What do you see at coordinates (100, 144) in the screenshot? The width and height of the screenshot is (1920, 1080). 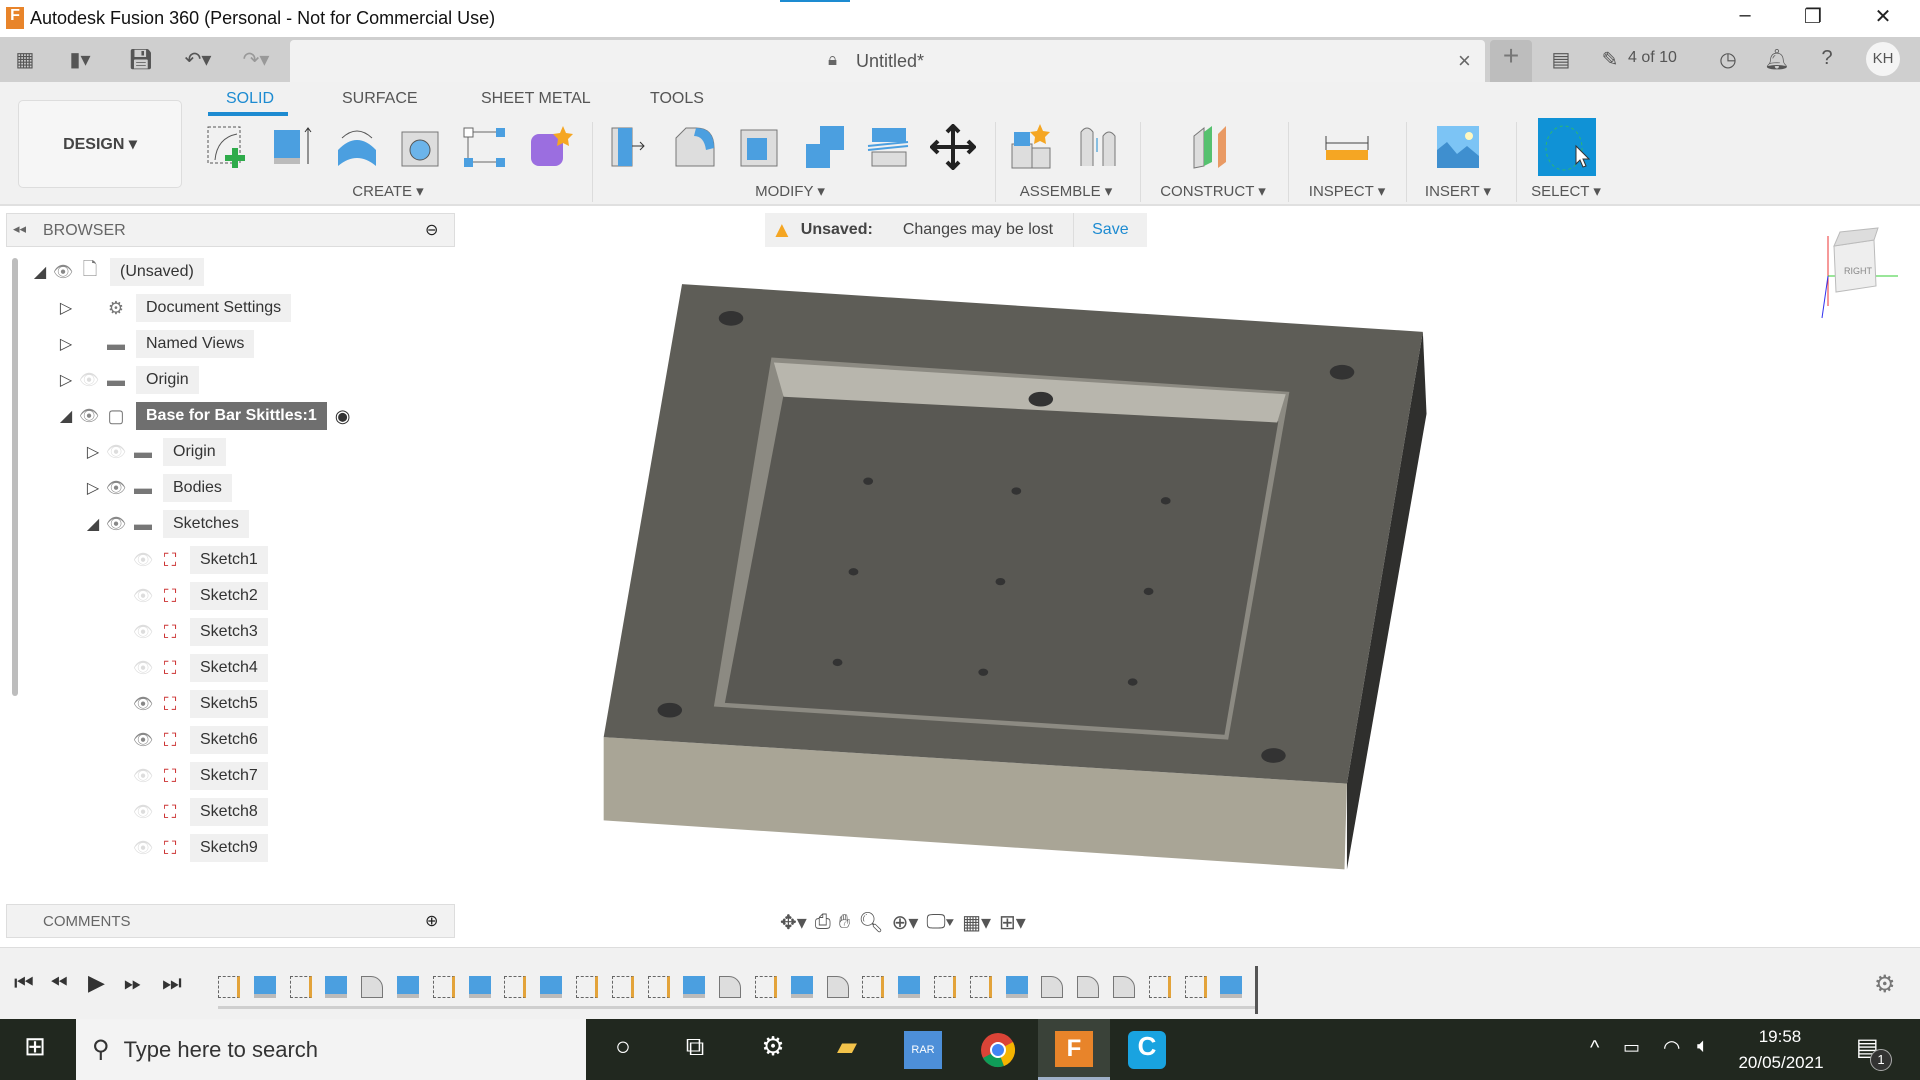 I see `workspace-switcher: DESIGN ▾` at bounding box center [100, 144].